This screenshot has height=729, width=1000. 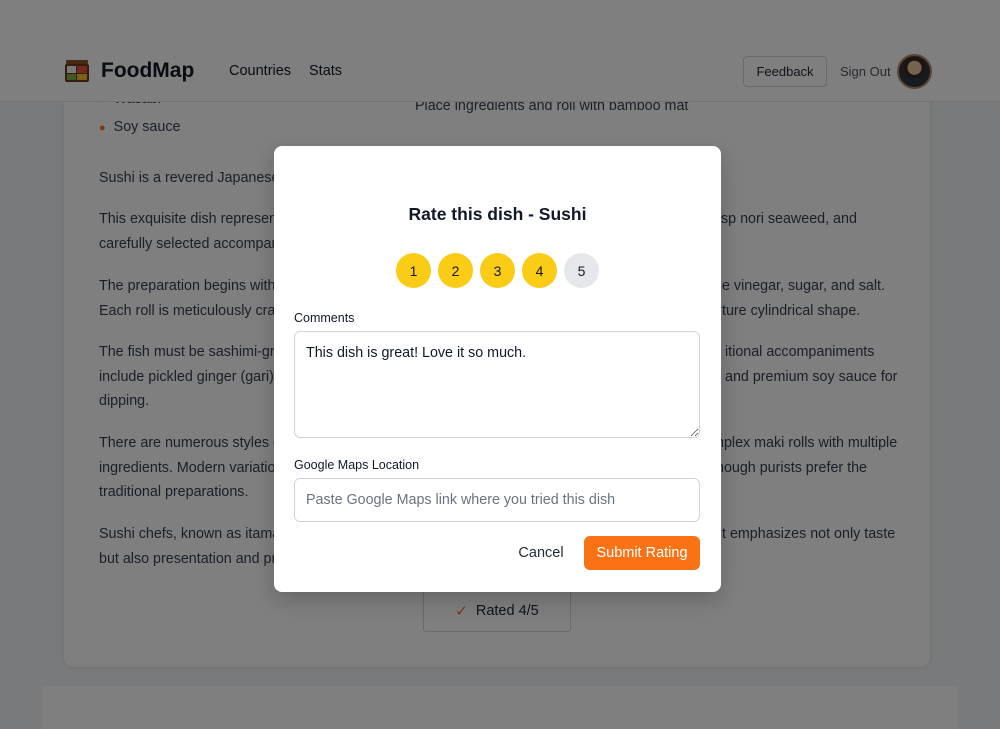 I want to click on rating-option-2: 2, so click(x=455, y=270).